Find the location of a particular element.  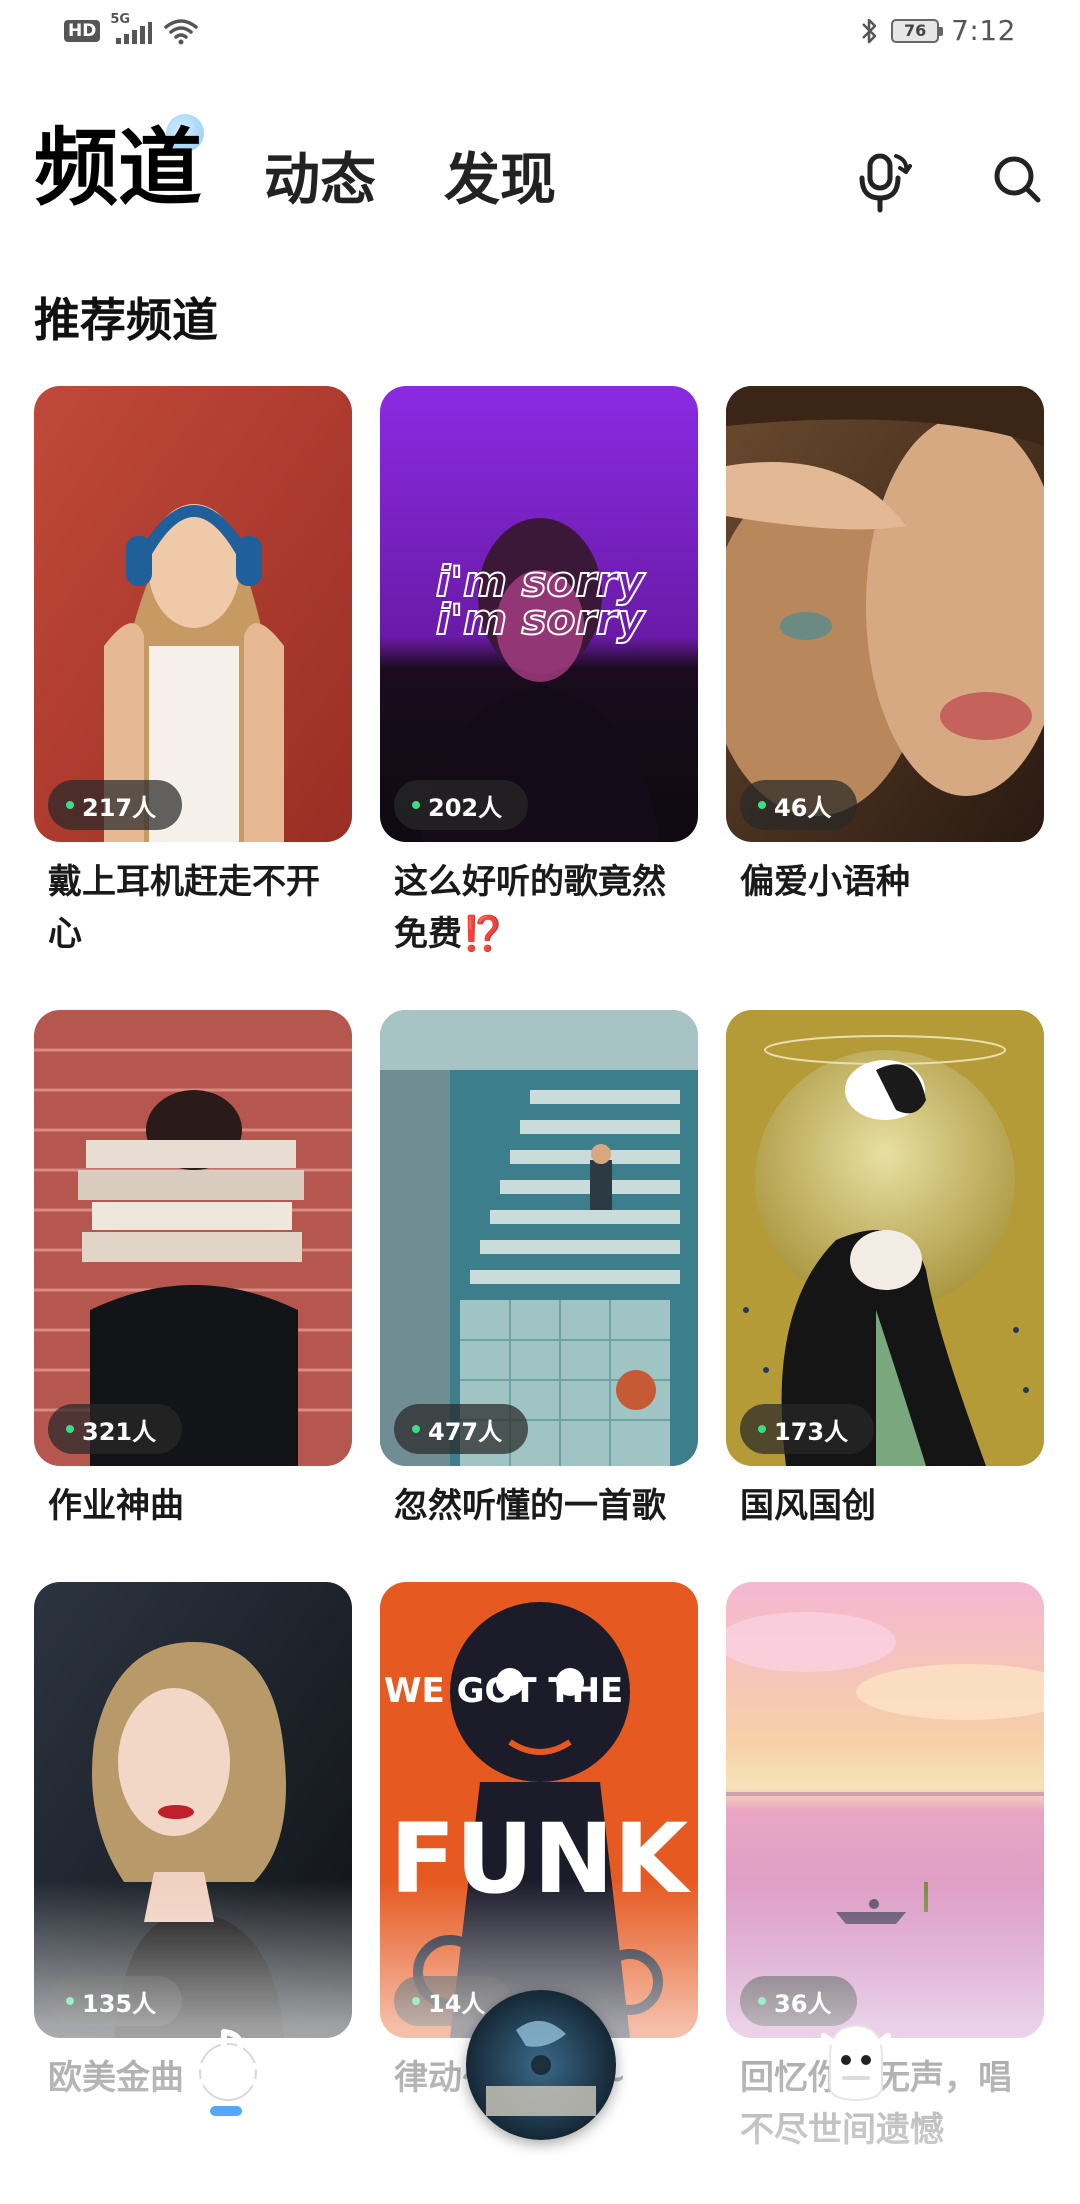

online-count-badge: 321人 is located at coordinates (115, 1429).